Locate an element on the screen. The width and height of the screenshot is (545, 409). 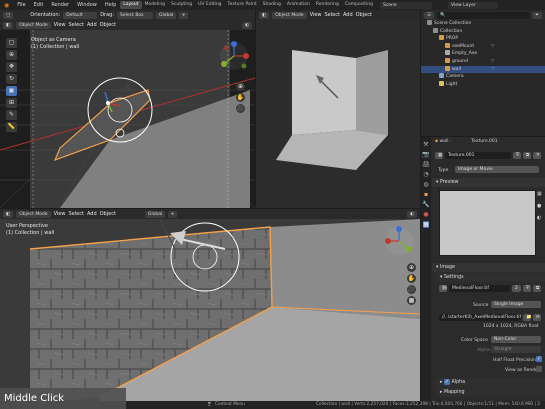
preview-texture-icon: ▦ is located at coordinates (539, 194).